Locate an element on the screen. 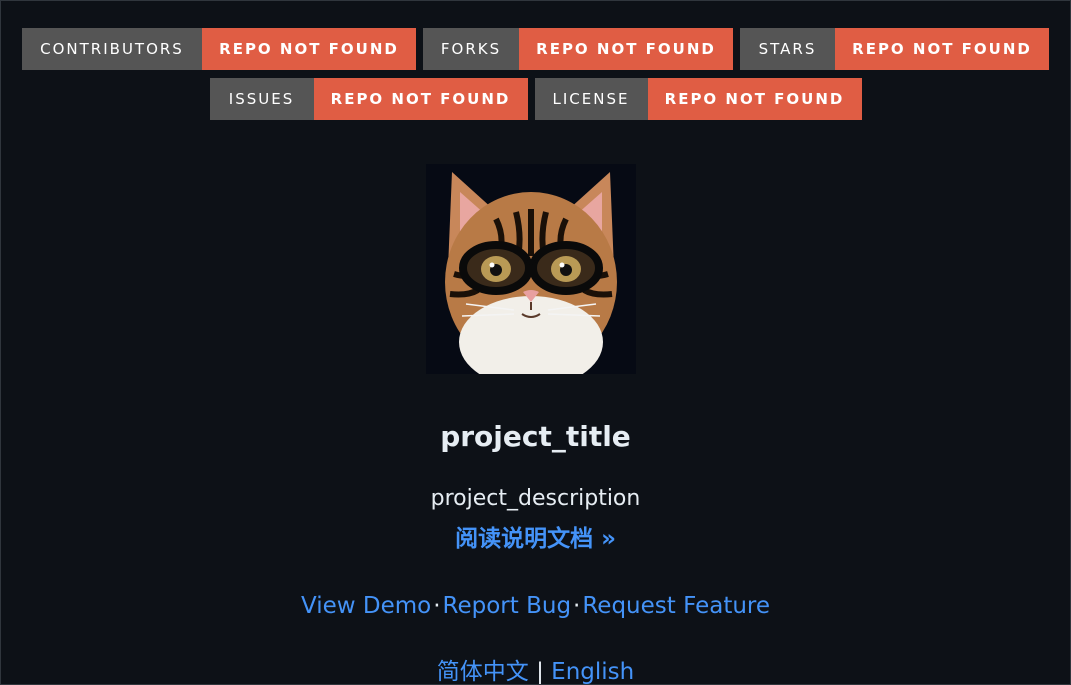 This screenshot has width=1071, height=685. project-links: View Demo·Report Bug·Request Feature is located at coordinates (535, 606).